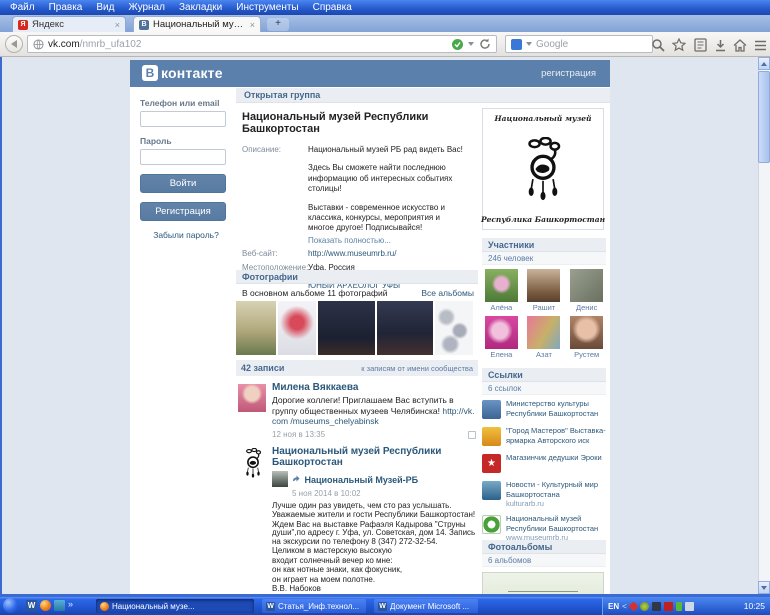 Image resolution: width=770 pixels, height=615 pixels. I want to click on register-button: Регистрация, so click(183, 211).